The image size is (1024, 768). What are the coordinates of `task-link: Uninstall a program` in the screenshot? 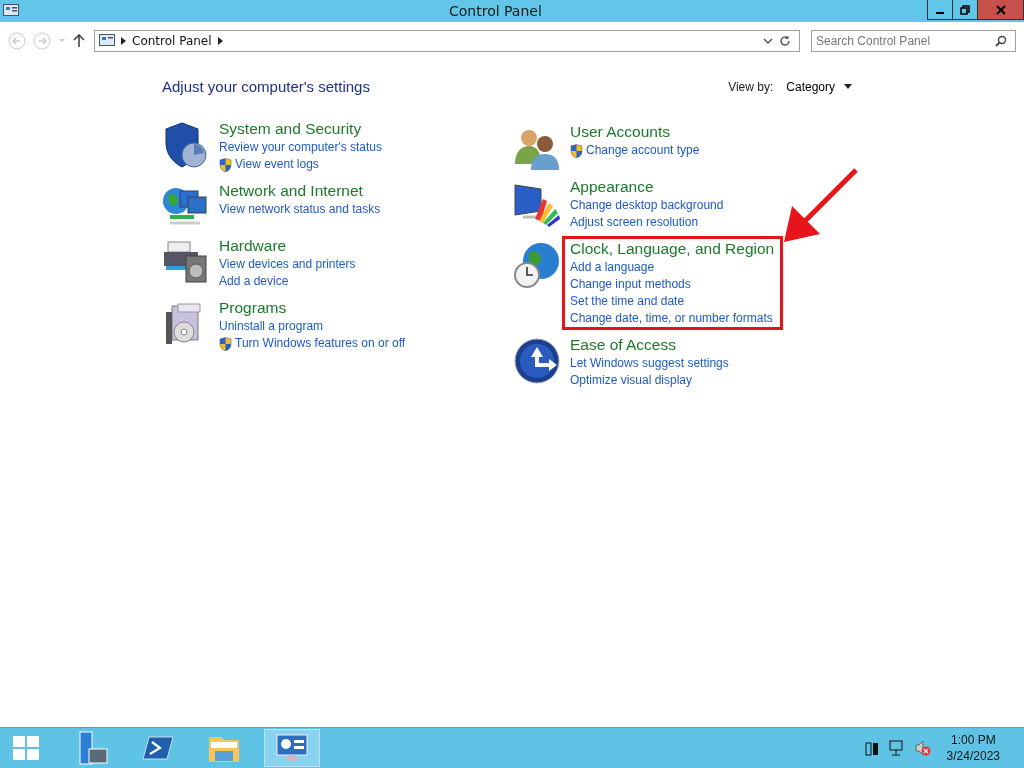 It's located at (271, 326).